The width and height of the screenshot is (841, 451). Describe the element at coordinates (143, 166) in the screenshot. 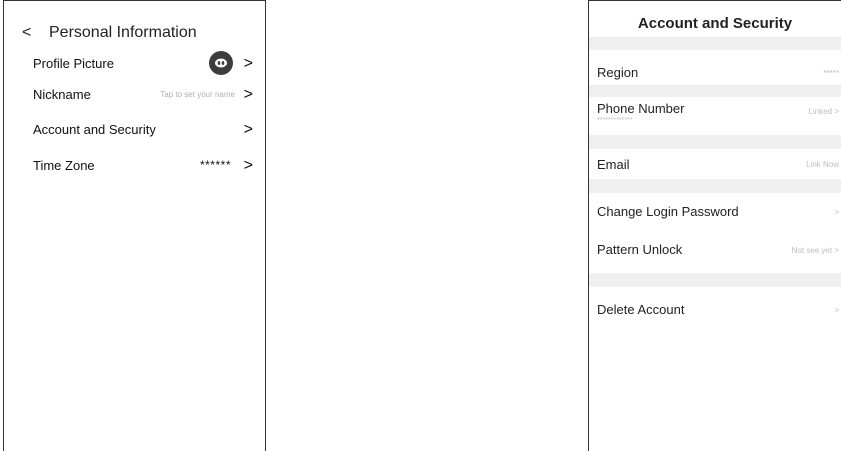

I see `time-zone-row: Time Zone ****** >` at that location.